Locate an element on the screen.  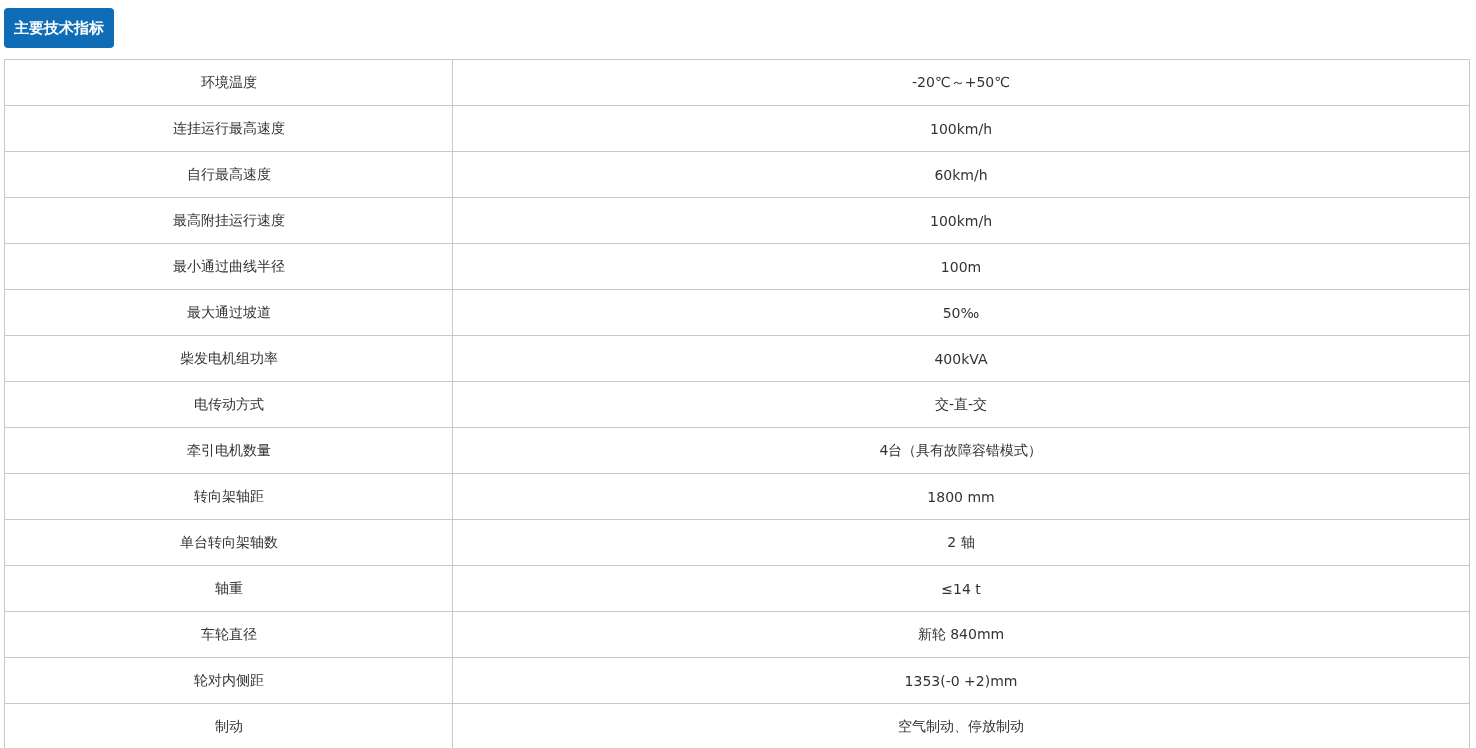
table-cell: 单台转向架轴数 is located at coordinates (228, 542).